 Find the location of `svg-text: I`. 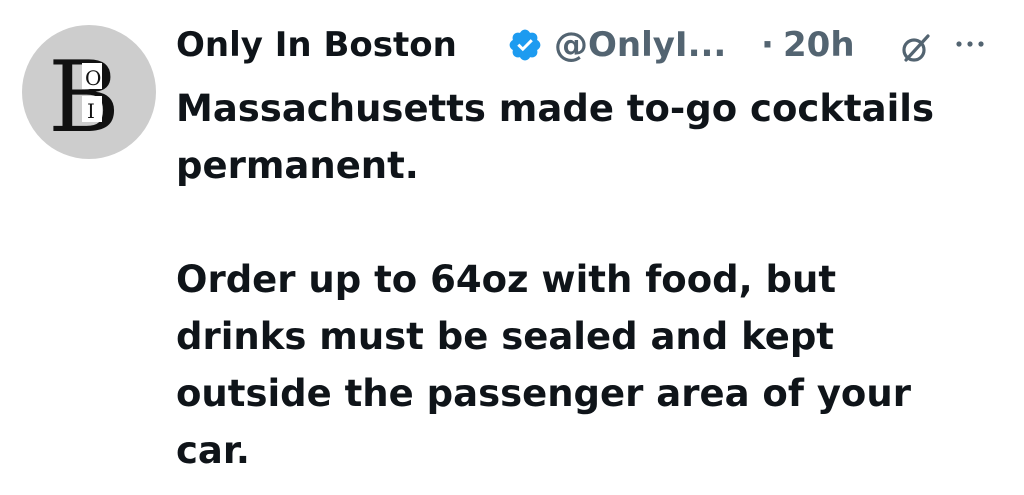

svg-text: I is located at coordinates (91, 111).